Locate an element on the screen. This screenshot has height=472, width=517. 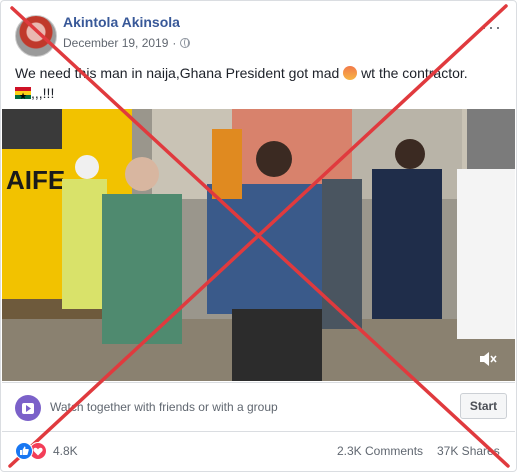
mute-icon is located at coordinates (488, 359).